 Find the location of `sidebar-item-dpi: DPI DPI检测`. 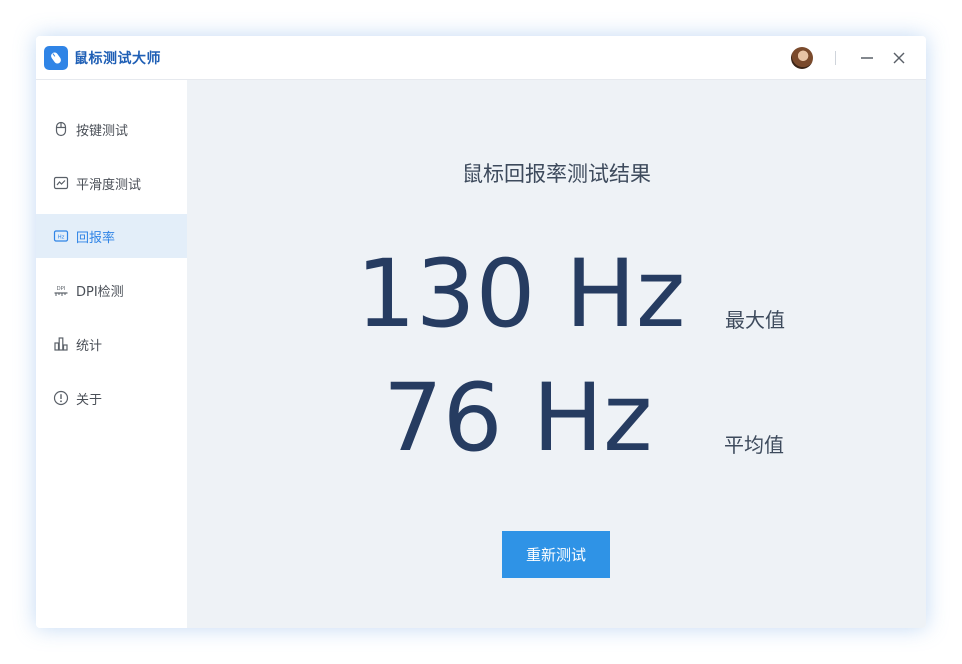

sidebar-item-dpi: DPI DPI检测 is located at coordinates (111, 290).